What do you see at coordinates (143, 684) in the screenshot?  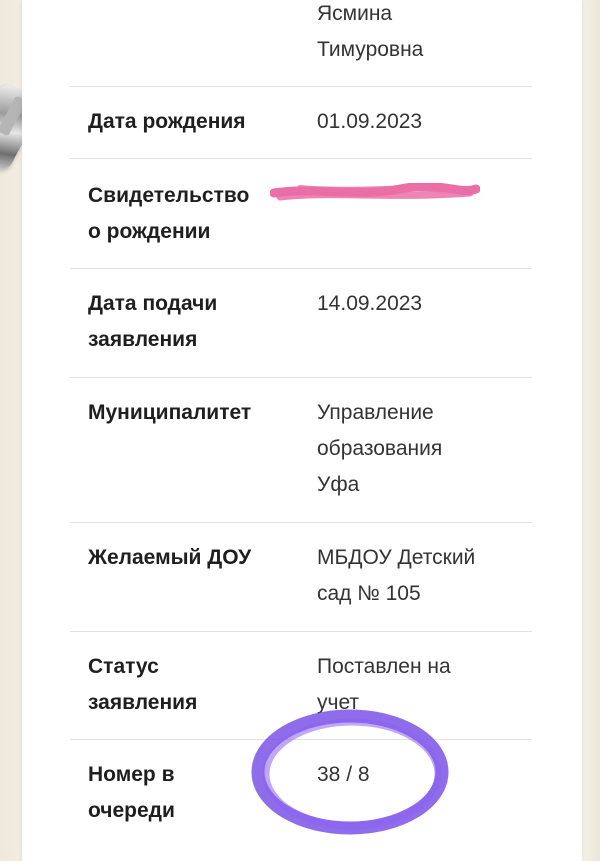 I see `application-status-label: Статус заявления` at bounding box center [143, 684].